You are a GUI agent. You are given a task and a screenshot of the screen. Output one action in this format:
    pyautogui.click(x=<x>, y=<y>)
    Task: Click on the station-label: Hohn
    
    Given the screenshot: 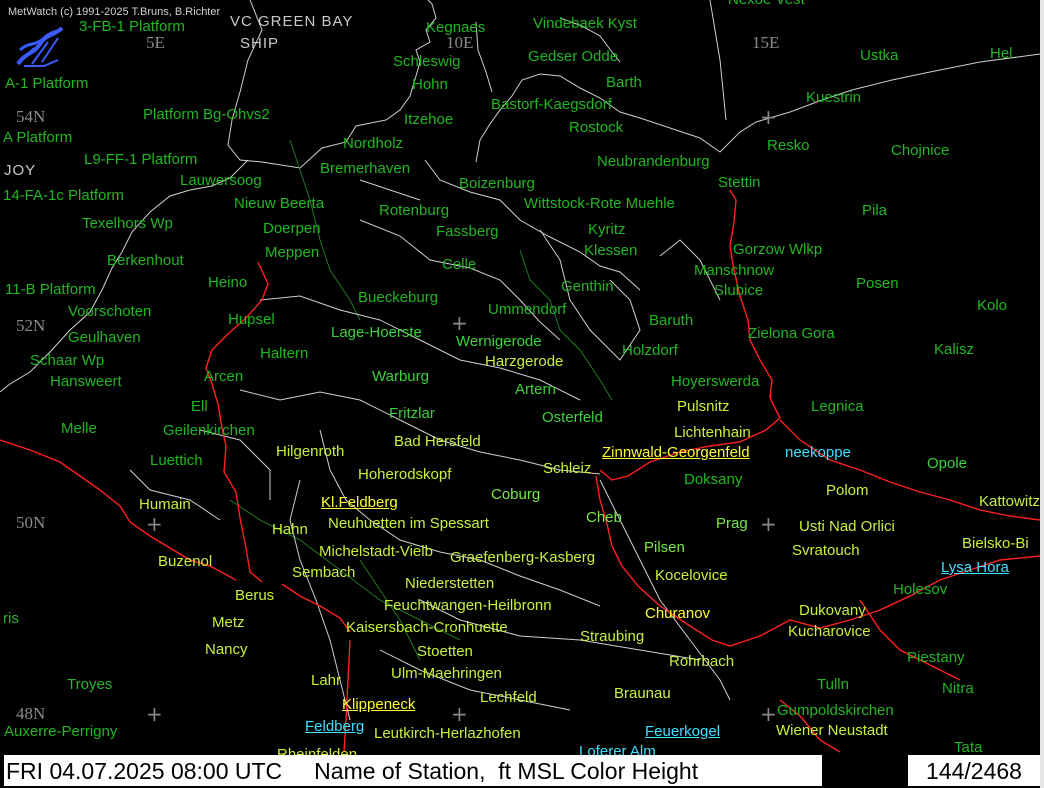 What is the action you would take?
    pyautogui.click(x=430, y=84)
    